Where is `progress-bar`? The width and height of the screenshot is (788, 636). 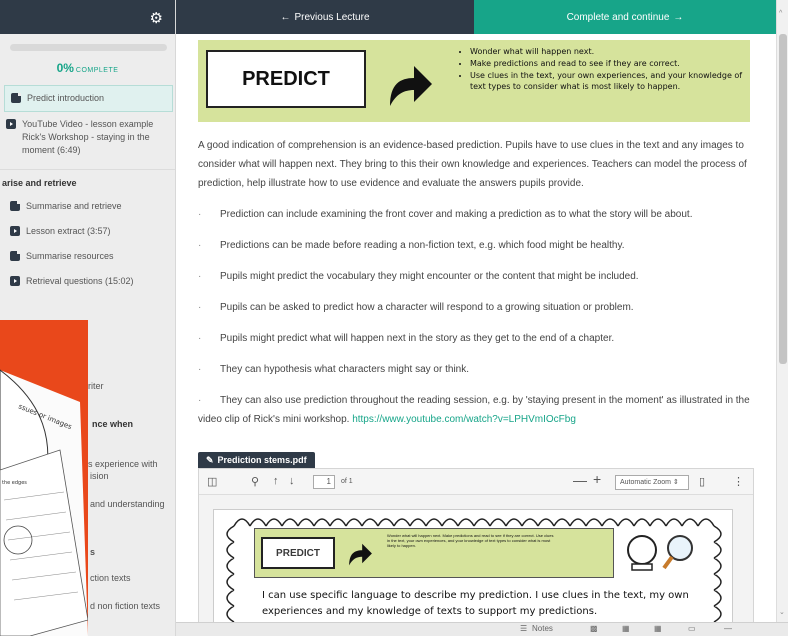
progress-bar is located at coordinates (88, 47).